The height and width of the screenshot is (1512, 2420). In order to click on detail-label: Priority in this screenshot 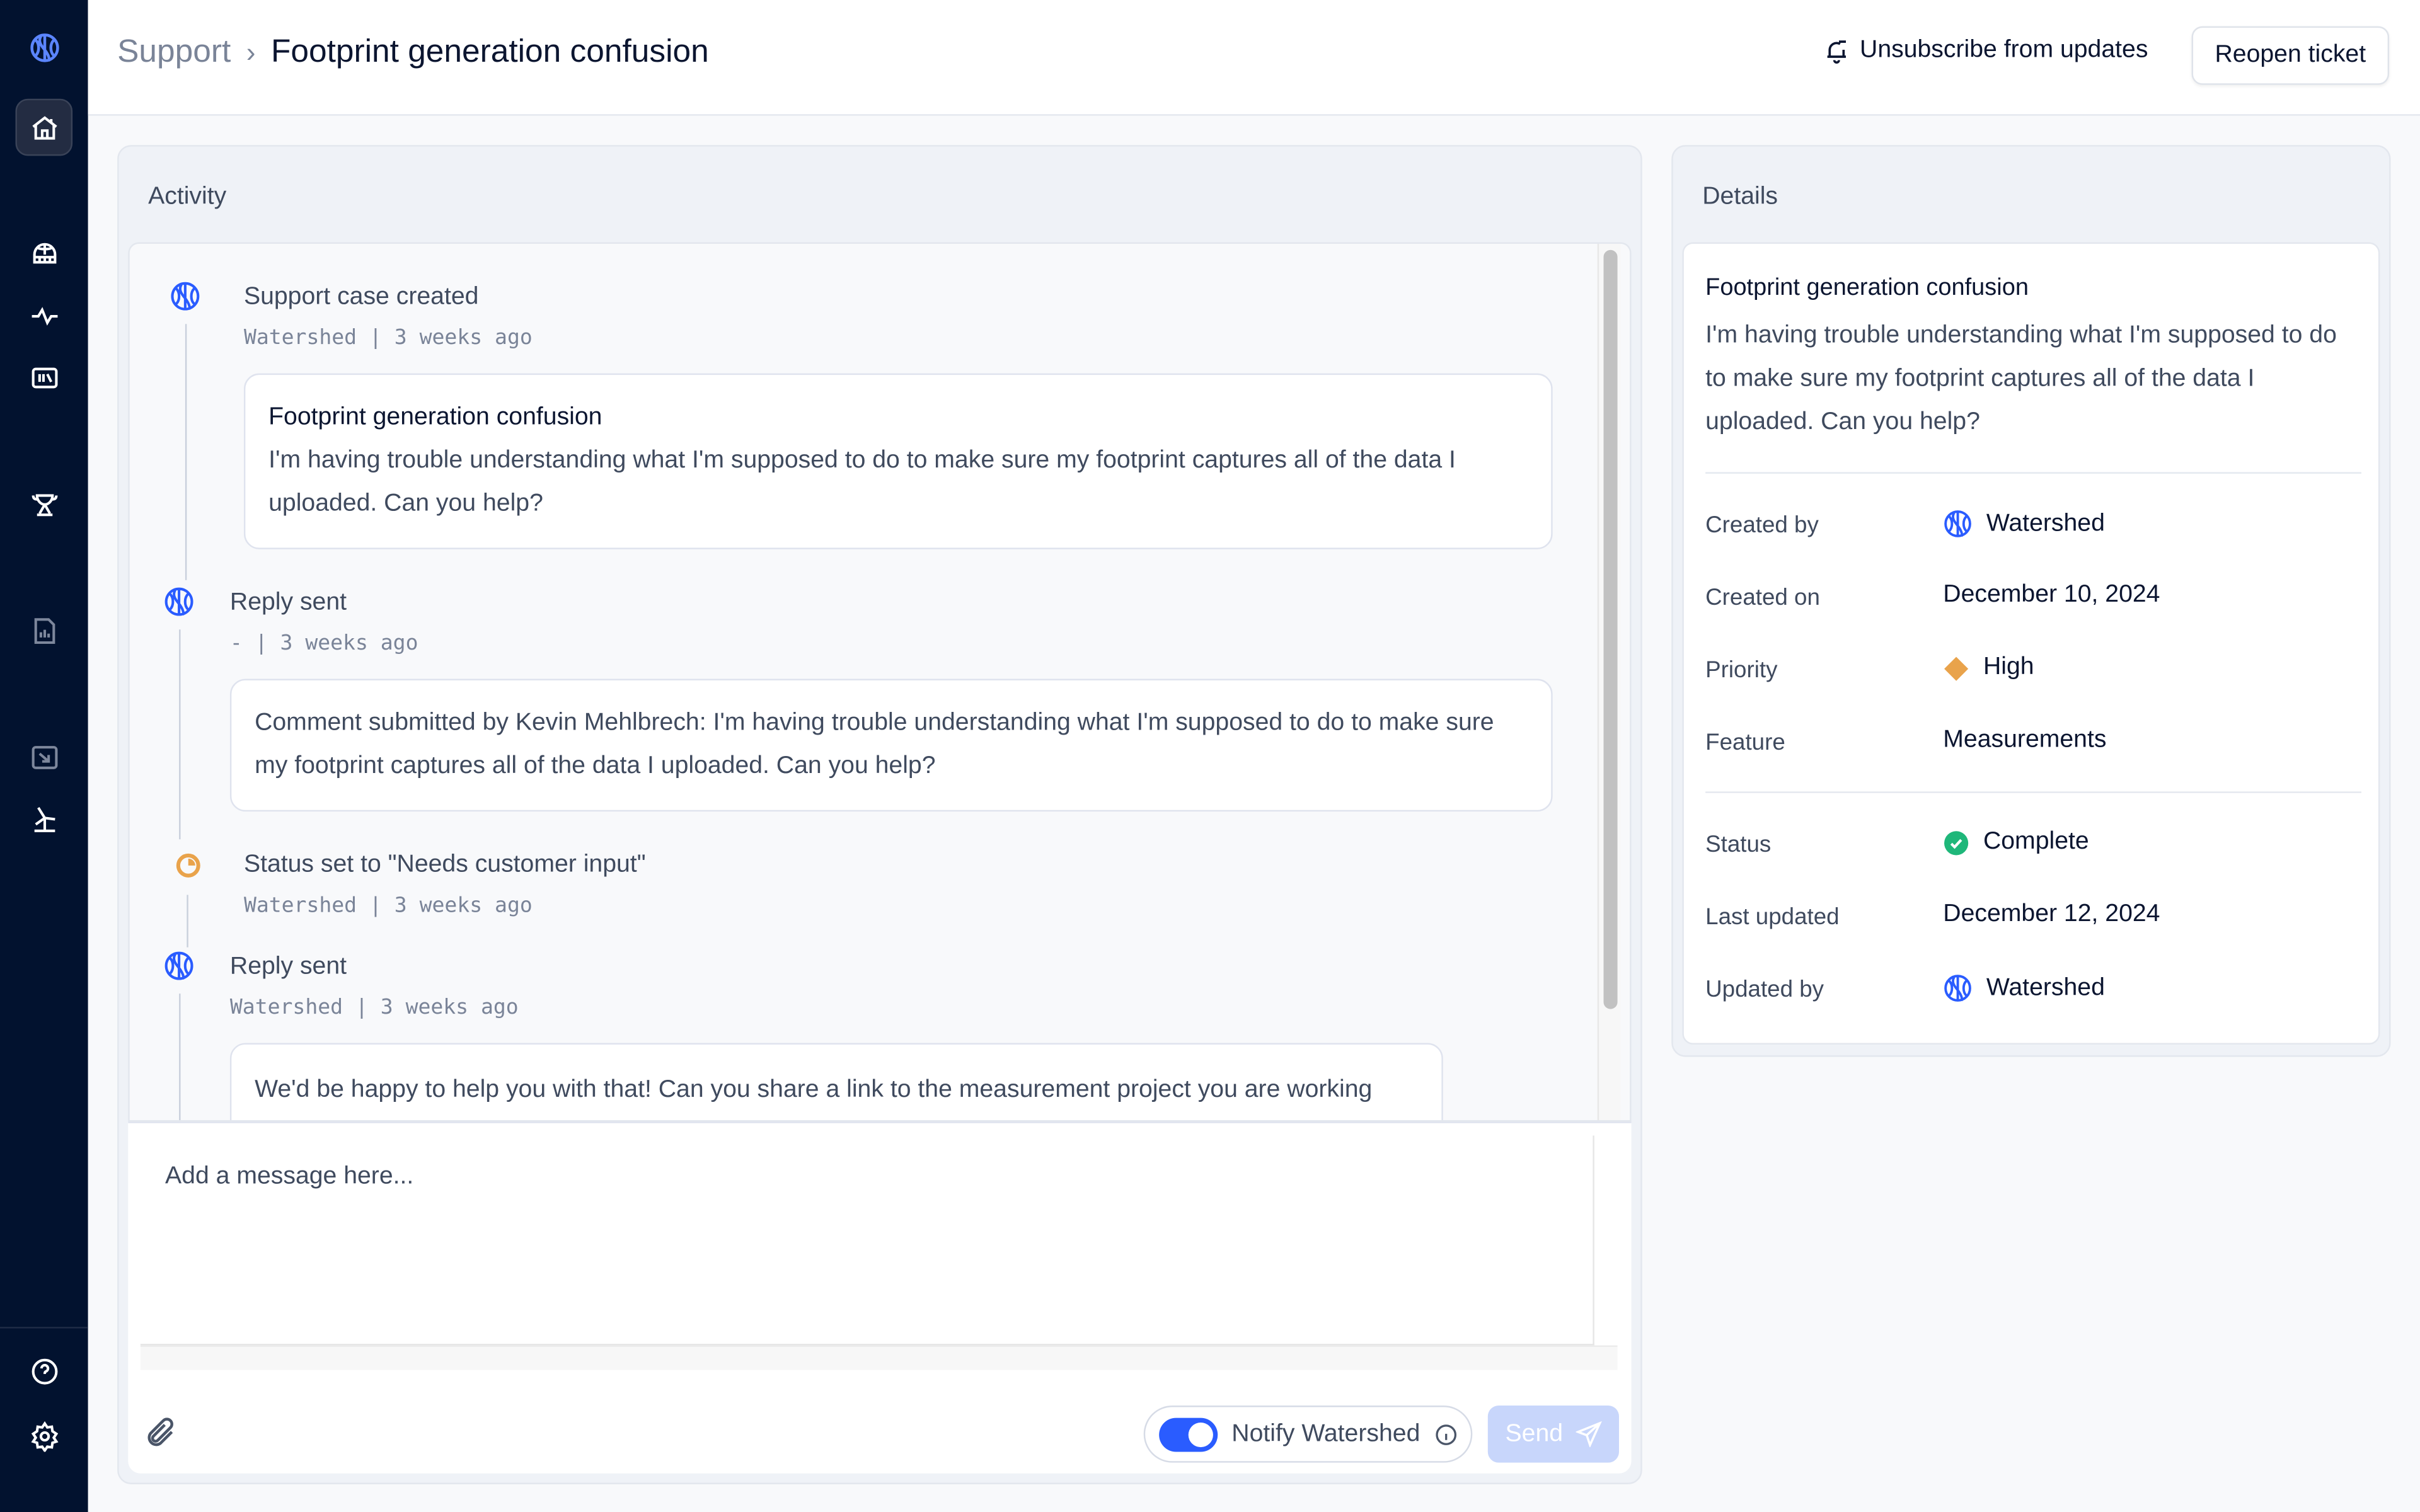, I will do `click(1742, 670)`.